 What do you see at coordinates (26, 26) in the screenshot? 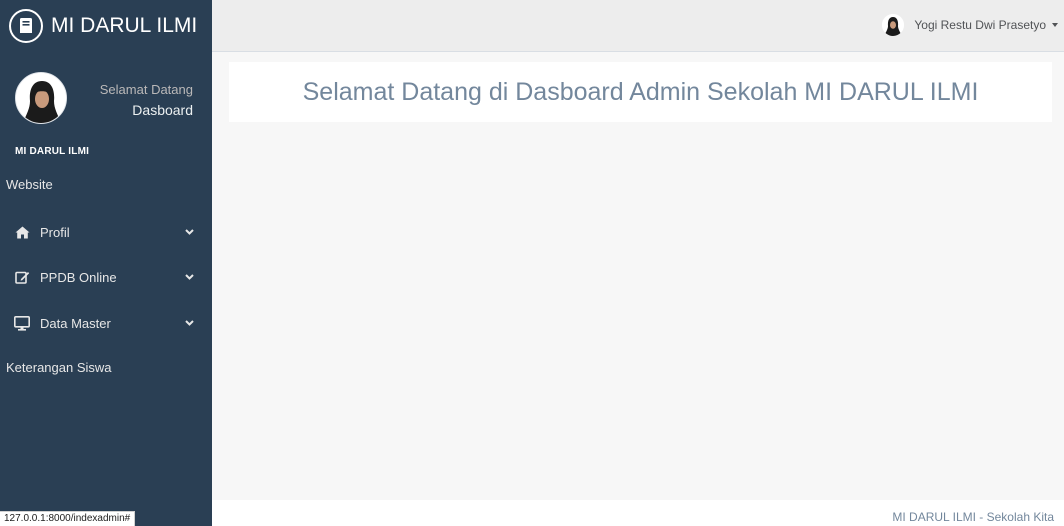
I see `book-circle-icon` at bounding box center [26, 26].